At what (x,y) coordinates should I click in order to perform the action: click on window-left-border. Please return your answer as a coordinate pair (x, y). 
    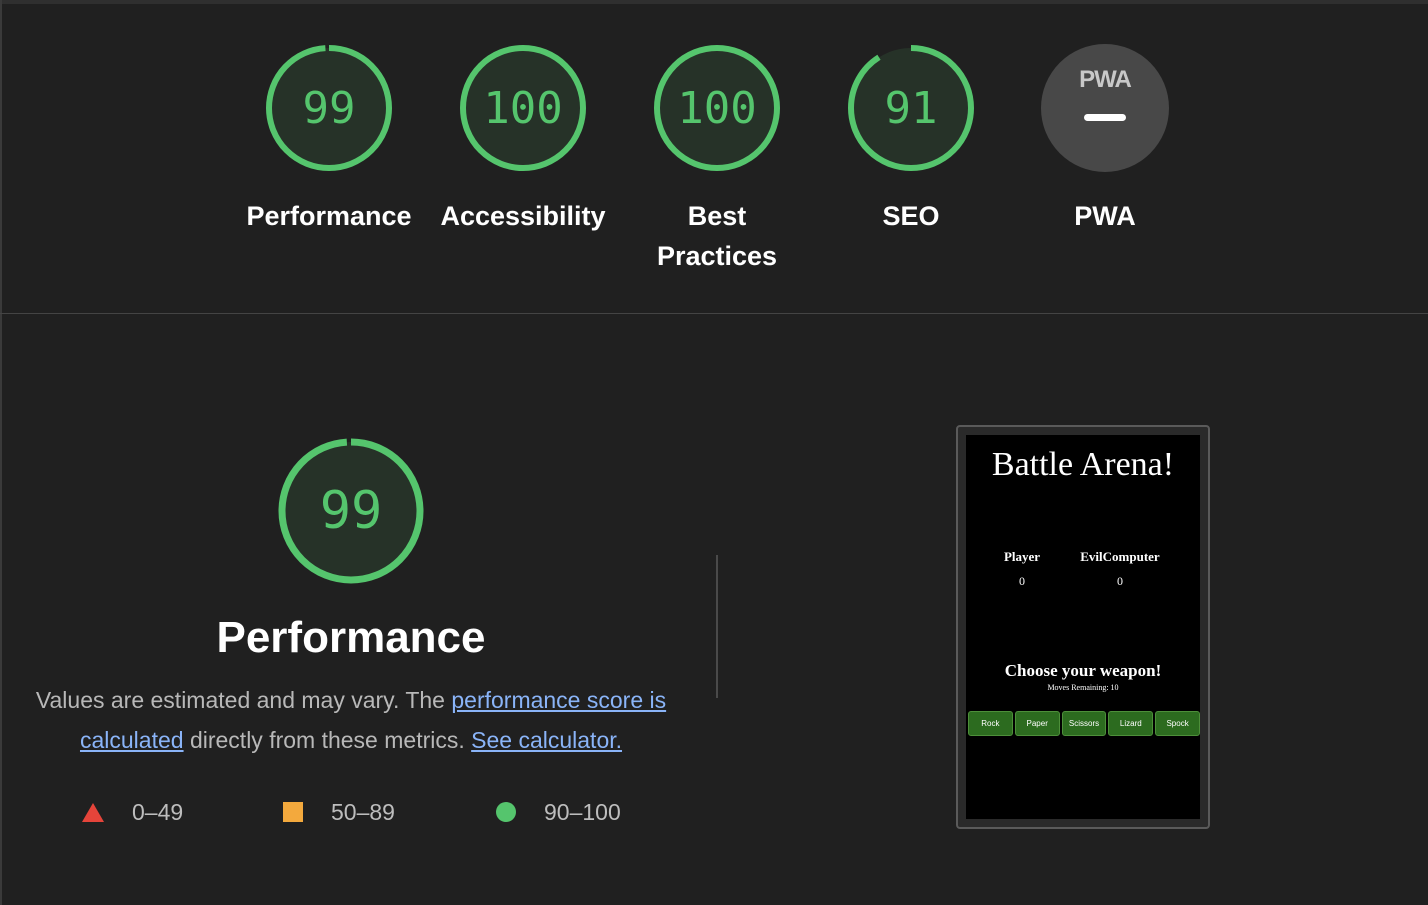
    Looking at the image, I should click on (1, 452).